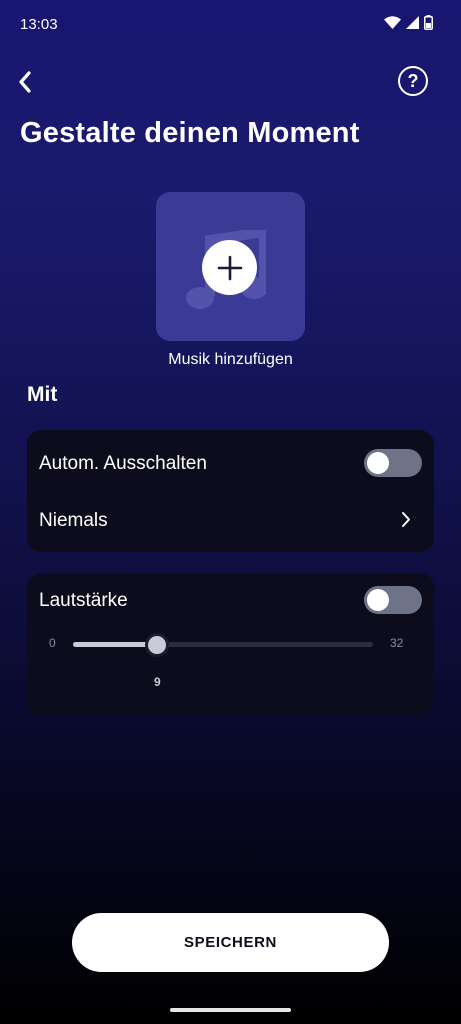 The width and height of the screenshot is (461, 1024). I want to click on section-title: Mit, so click(42, 394).